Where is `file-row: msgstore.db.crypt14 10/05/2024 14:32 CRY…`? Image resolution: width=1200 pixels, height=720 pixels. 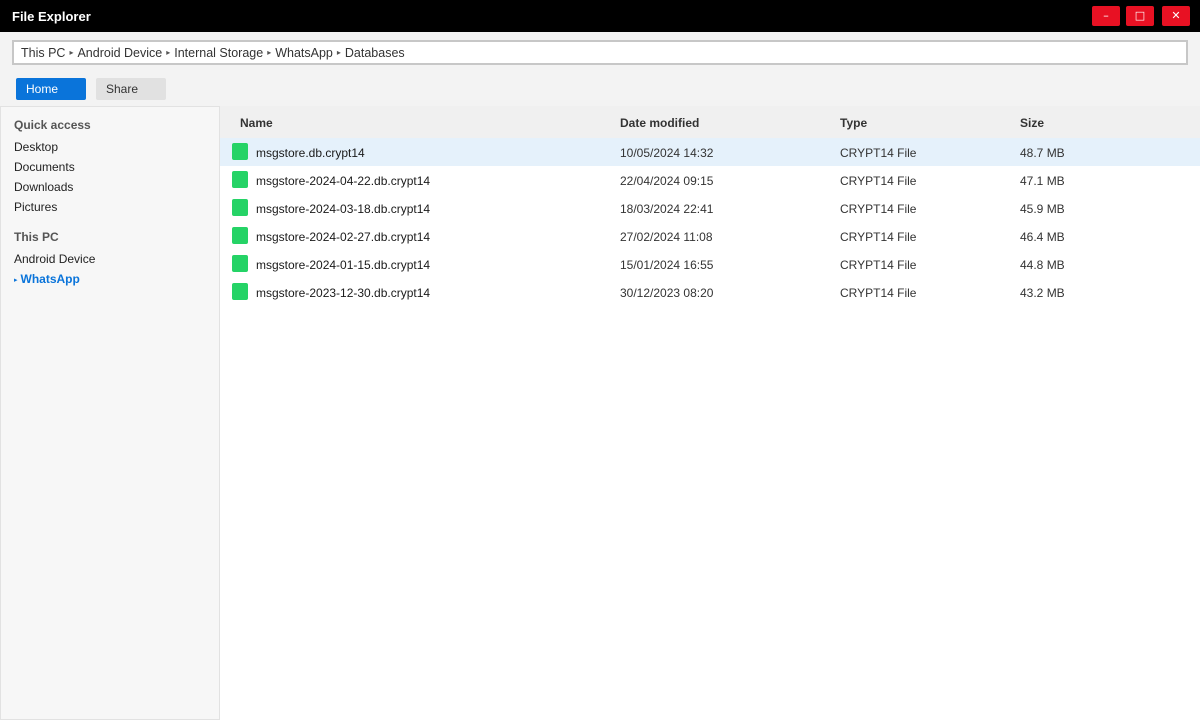
file-row: msgstore.db.crypt14 10/05/2024 14:32 CRY… is located at coordinates (710, 152).